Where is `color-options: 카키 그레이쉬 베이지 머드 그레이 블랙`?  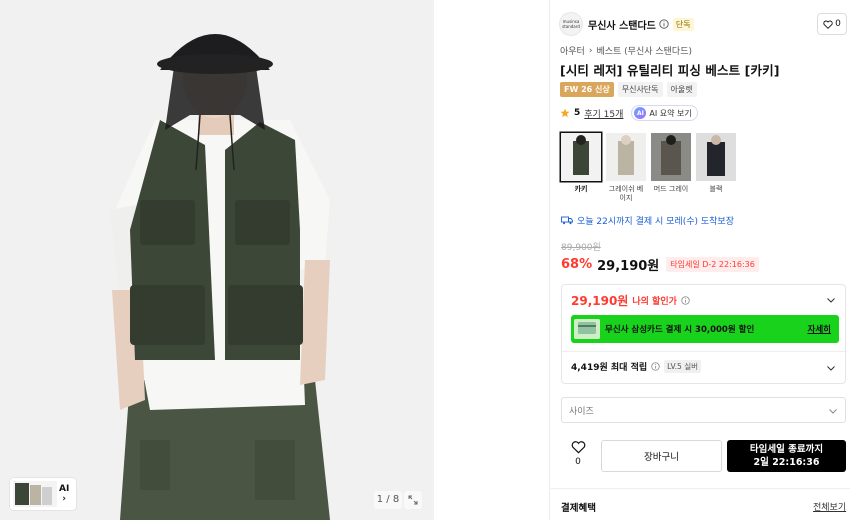
color-options: 카키 그레이쉬 베이지 머드 그레이 블랙 is located at coordinates (648, 168).